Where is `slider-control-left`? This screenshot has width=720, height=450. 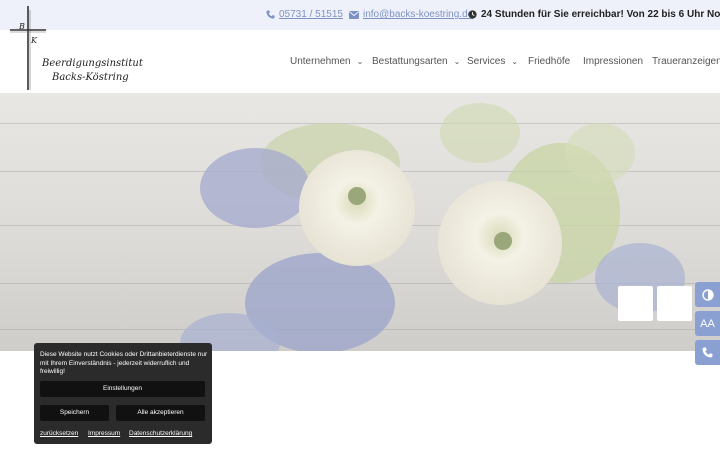 slider-control-left is located at coordinates (635, 303).